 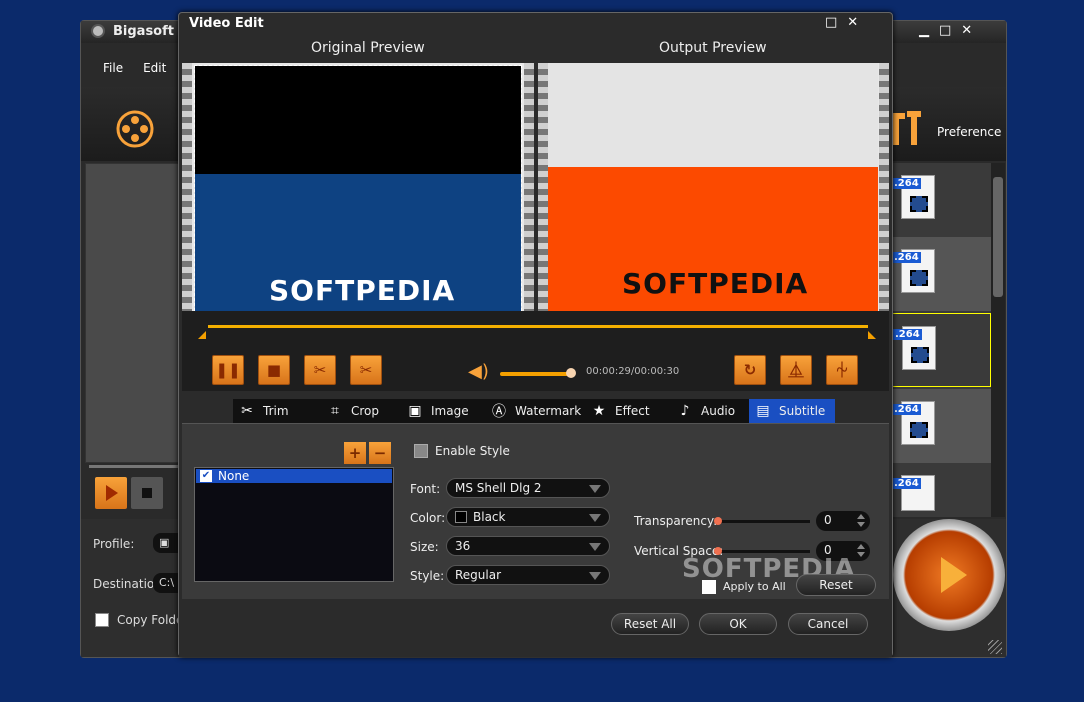 I want to click on profile-label: Profile:, so click(x=114, y=544).